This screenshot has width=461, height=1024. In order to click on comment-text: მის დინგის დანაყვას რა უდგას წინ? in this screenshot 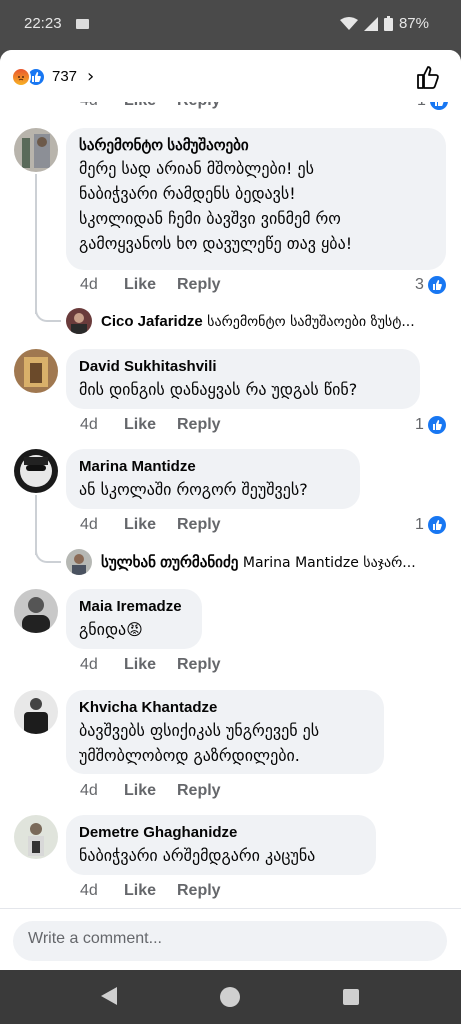, I will do `click(218, 389)`.